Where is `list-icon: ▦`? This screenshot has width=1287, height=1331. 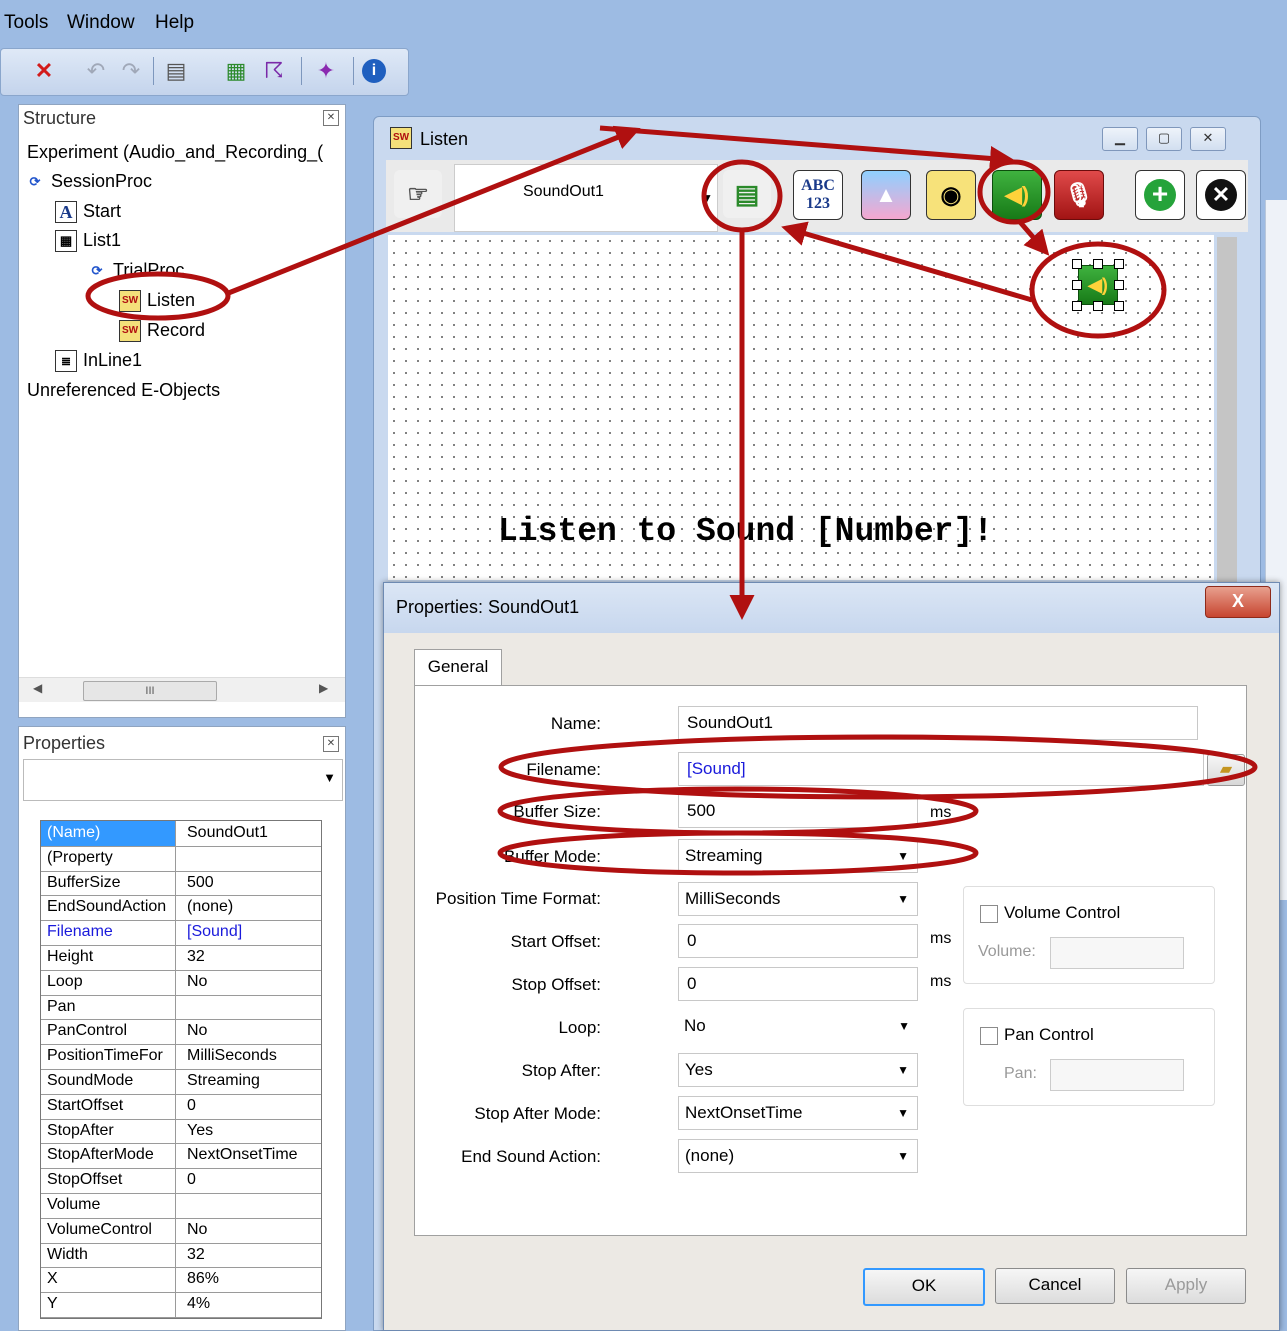
list-icon: ▦ is located at coordinates (236, 71).